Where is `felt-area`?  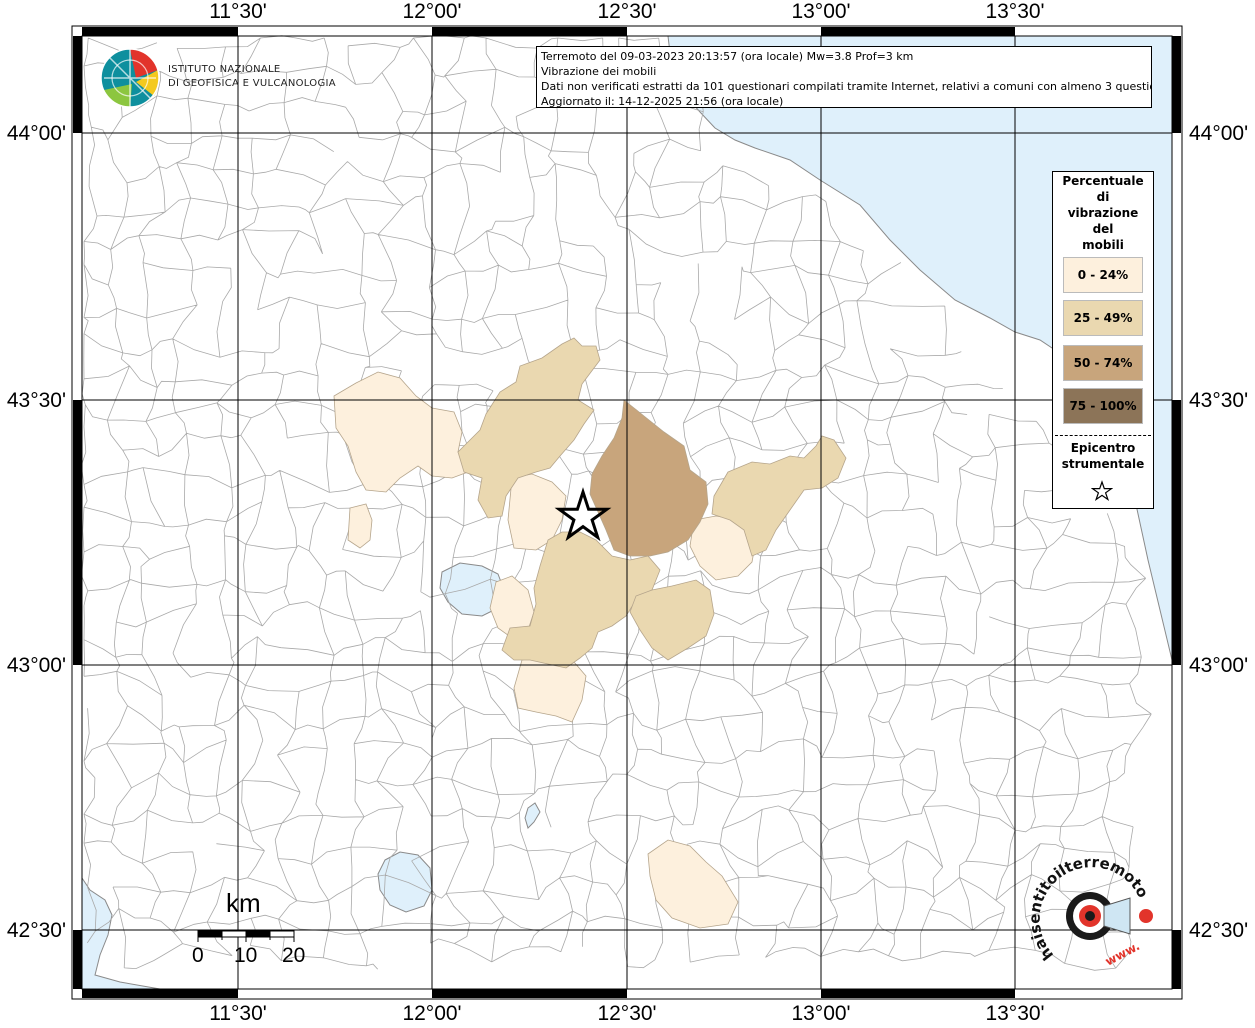 felt-area is located at coordinates (360, 526).